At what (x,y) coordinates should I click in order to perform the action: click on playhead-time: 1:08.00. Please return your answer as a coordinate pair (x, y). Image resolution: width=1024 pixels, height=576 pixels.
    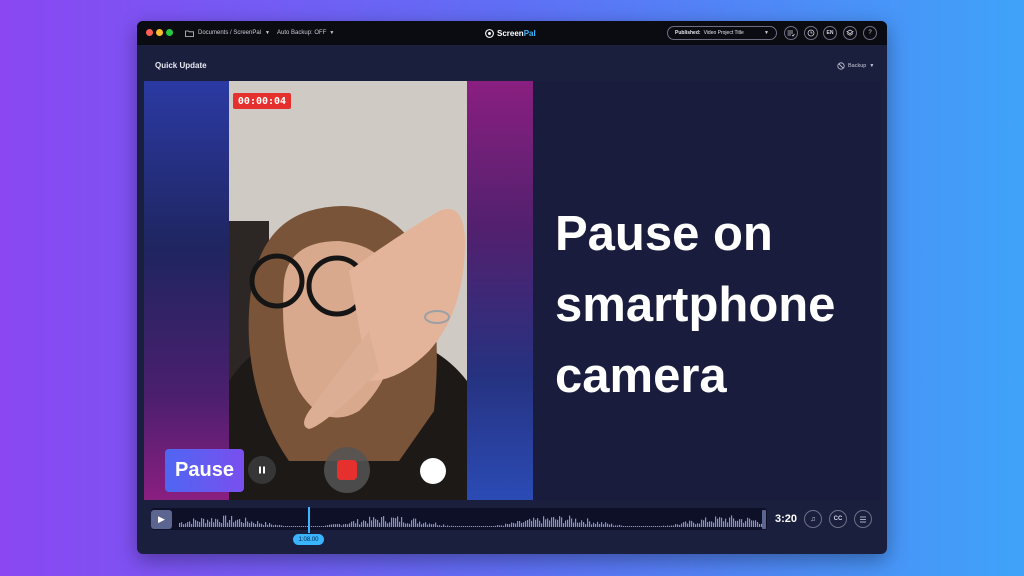
    Looking at the image, I should click on (308, 539).